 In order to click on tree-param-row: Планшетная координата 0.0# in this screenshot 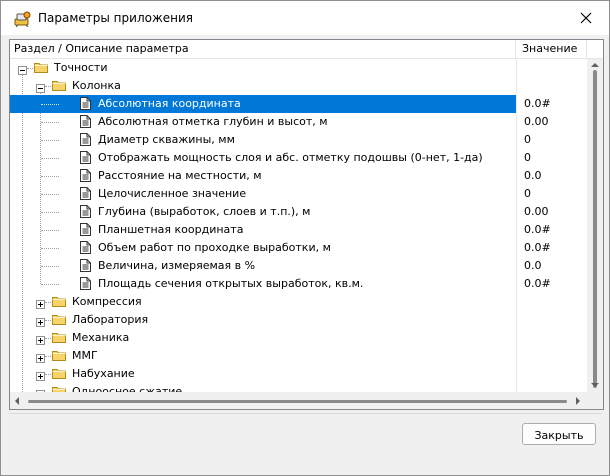, I will do `click(299, 230)`.